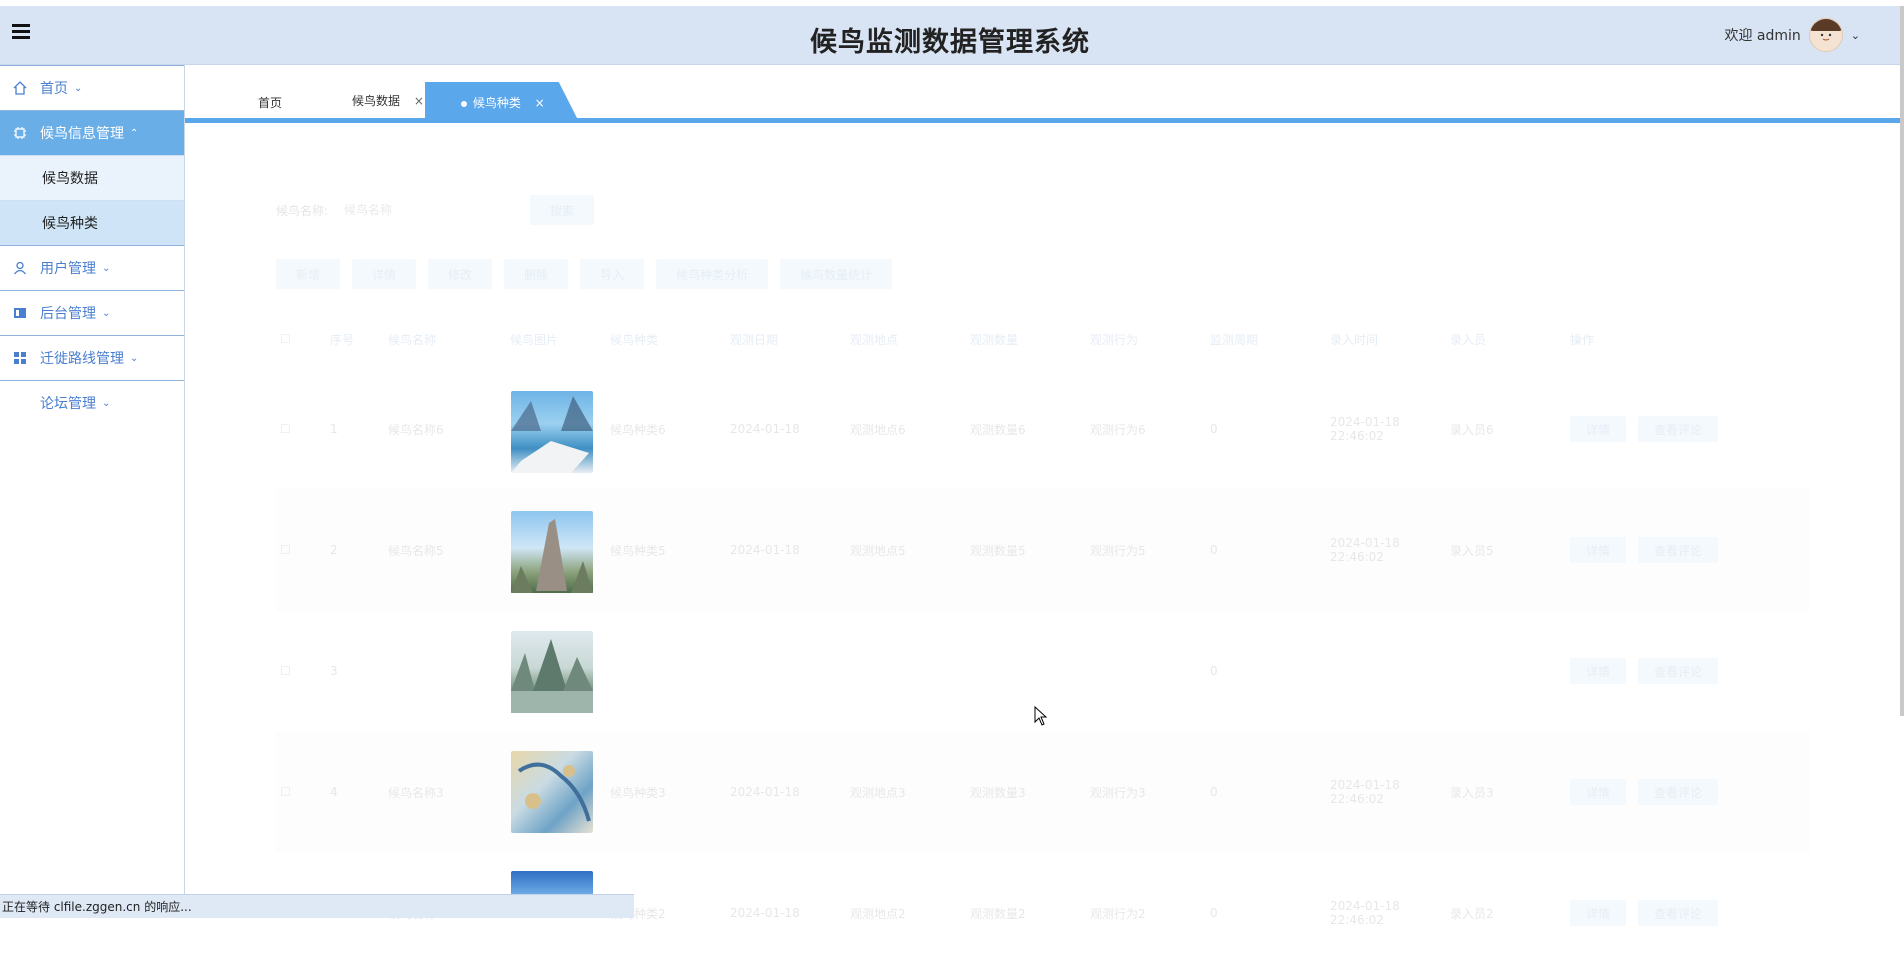 This screenshot has height=974, width=1904. Describe the element at coordinates (638, 792) in the screenshot. I see `cell-kind: 候鸟种类3` at that location.